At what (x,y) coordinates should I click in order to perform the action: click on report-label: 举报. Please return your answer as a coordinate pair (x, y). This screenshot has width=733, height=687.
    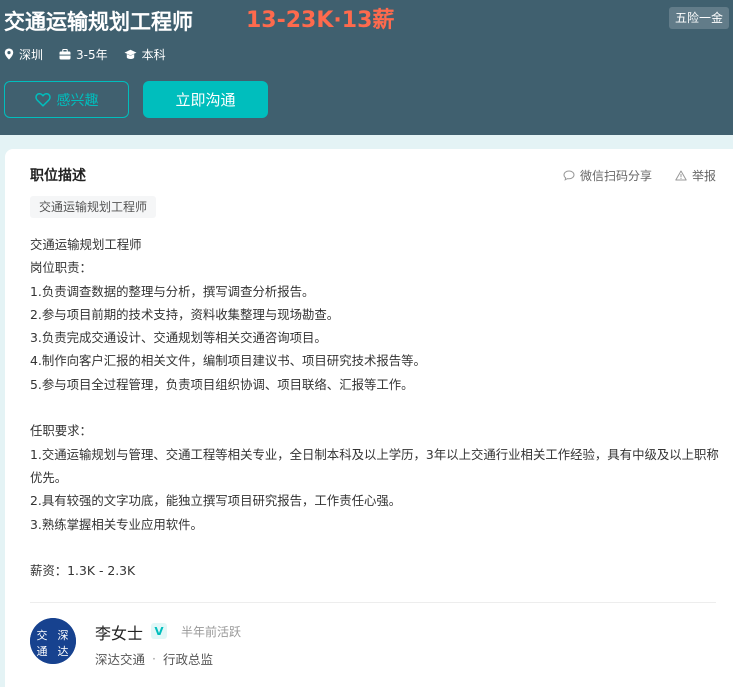
    Looking at the image, I should click on (704, 176).